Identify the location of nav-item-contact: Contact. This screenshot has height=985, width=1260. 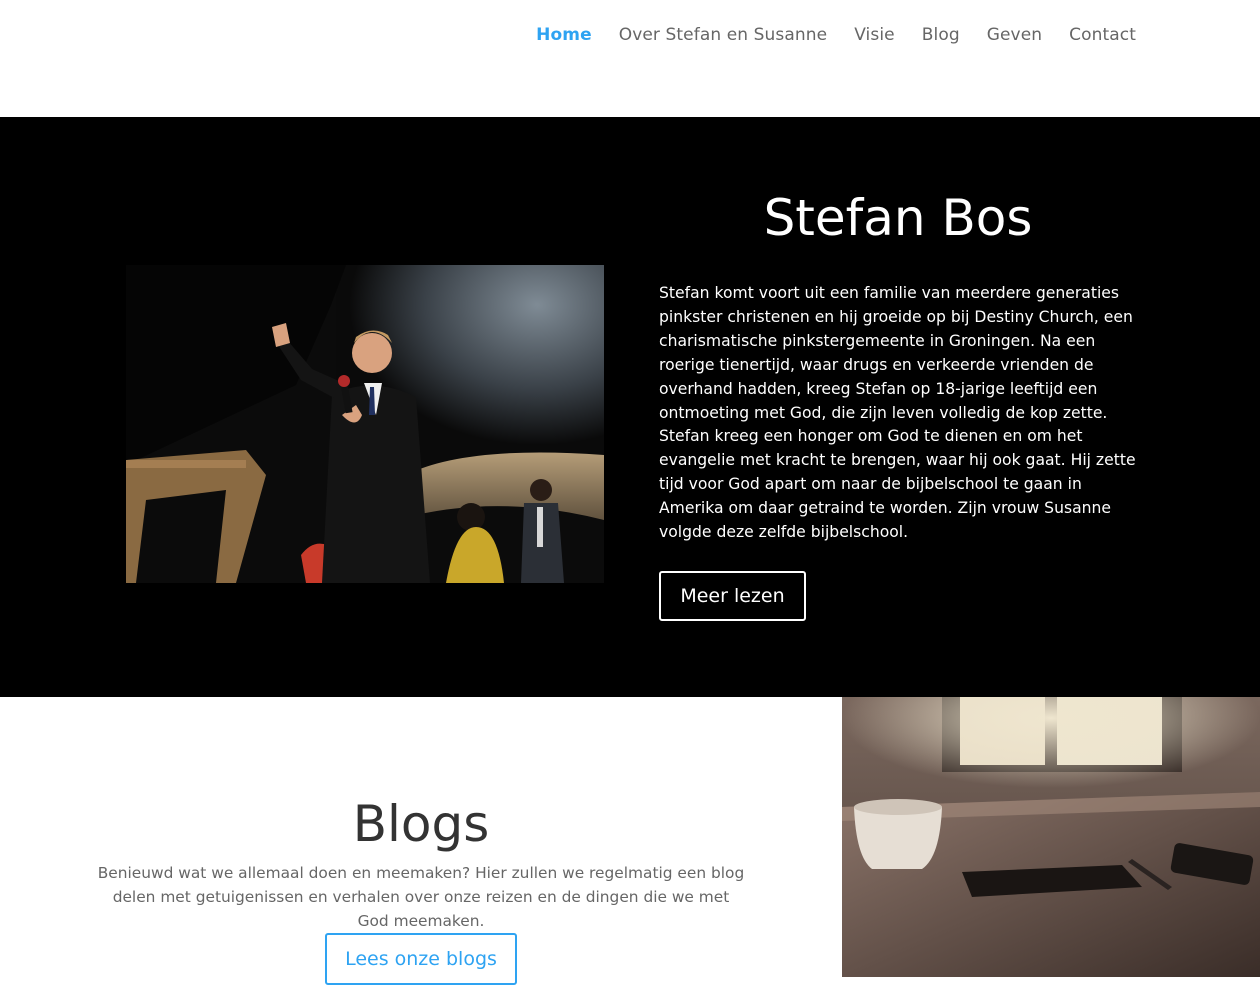
(1102, 35).